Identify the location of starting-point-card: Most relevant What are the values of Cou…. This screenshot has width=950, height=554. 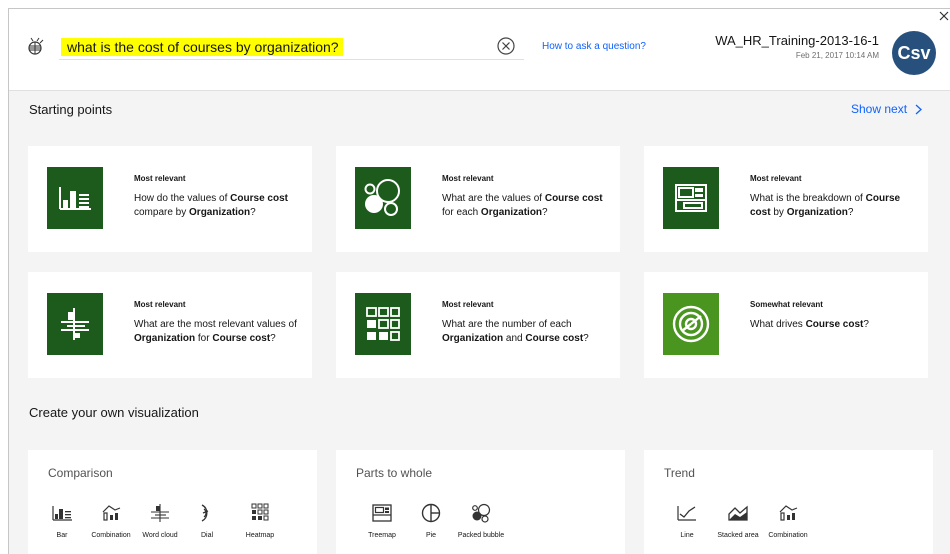
(478, 199).